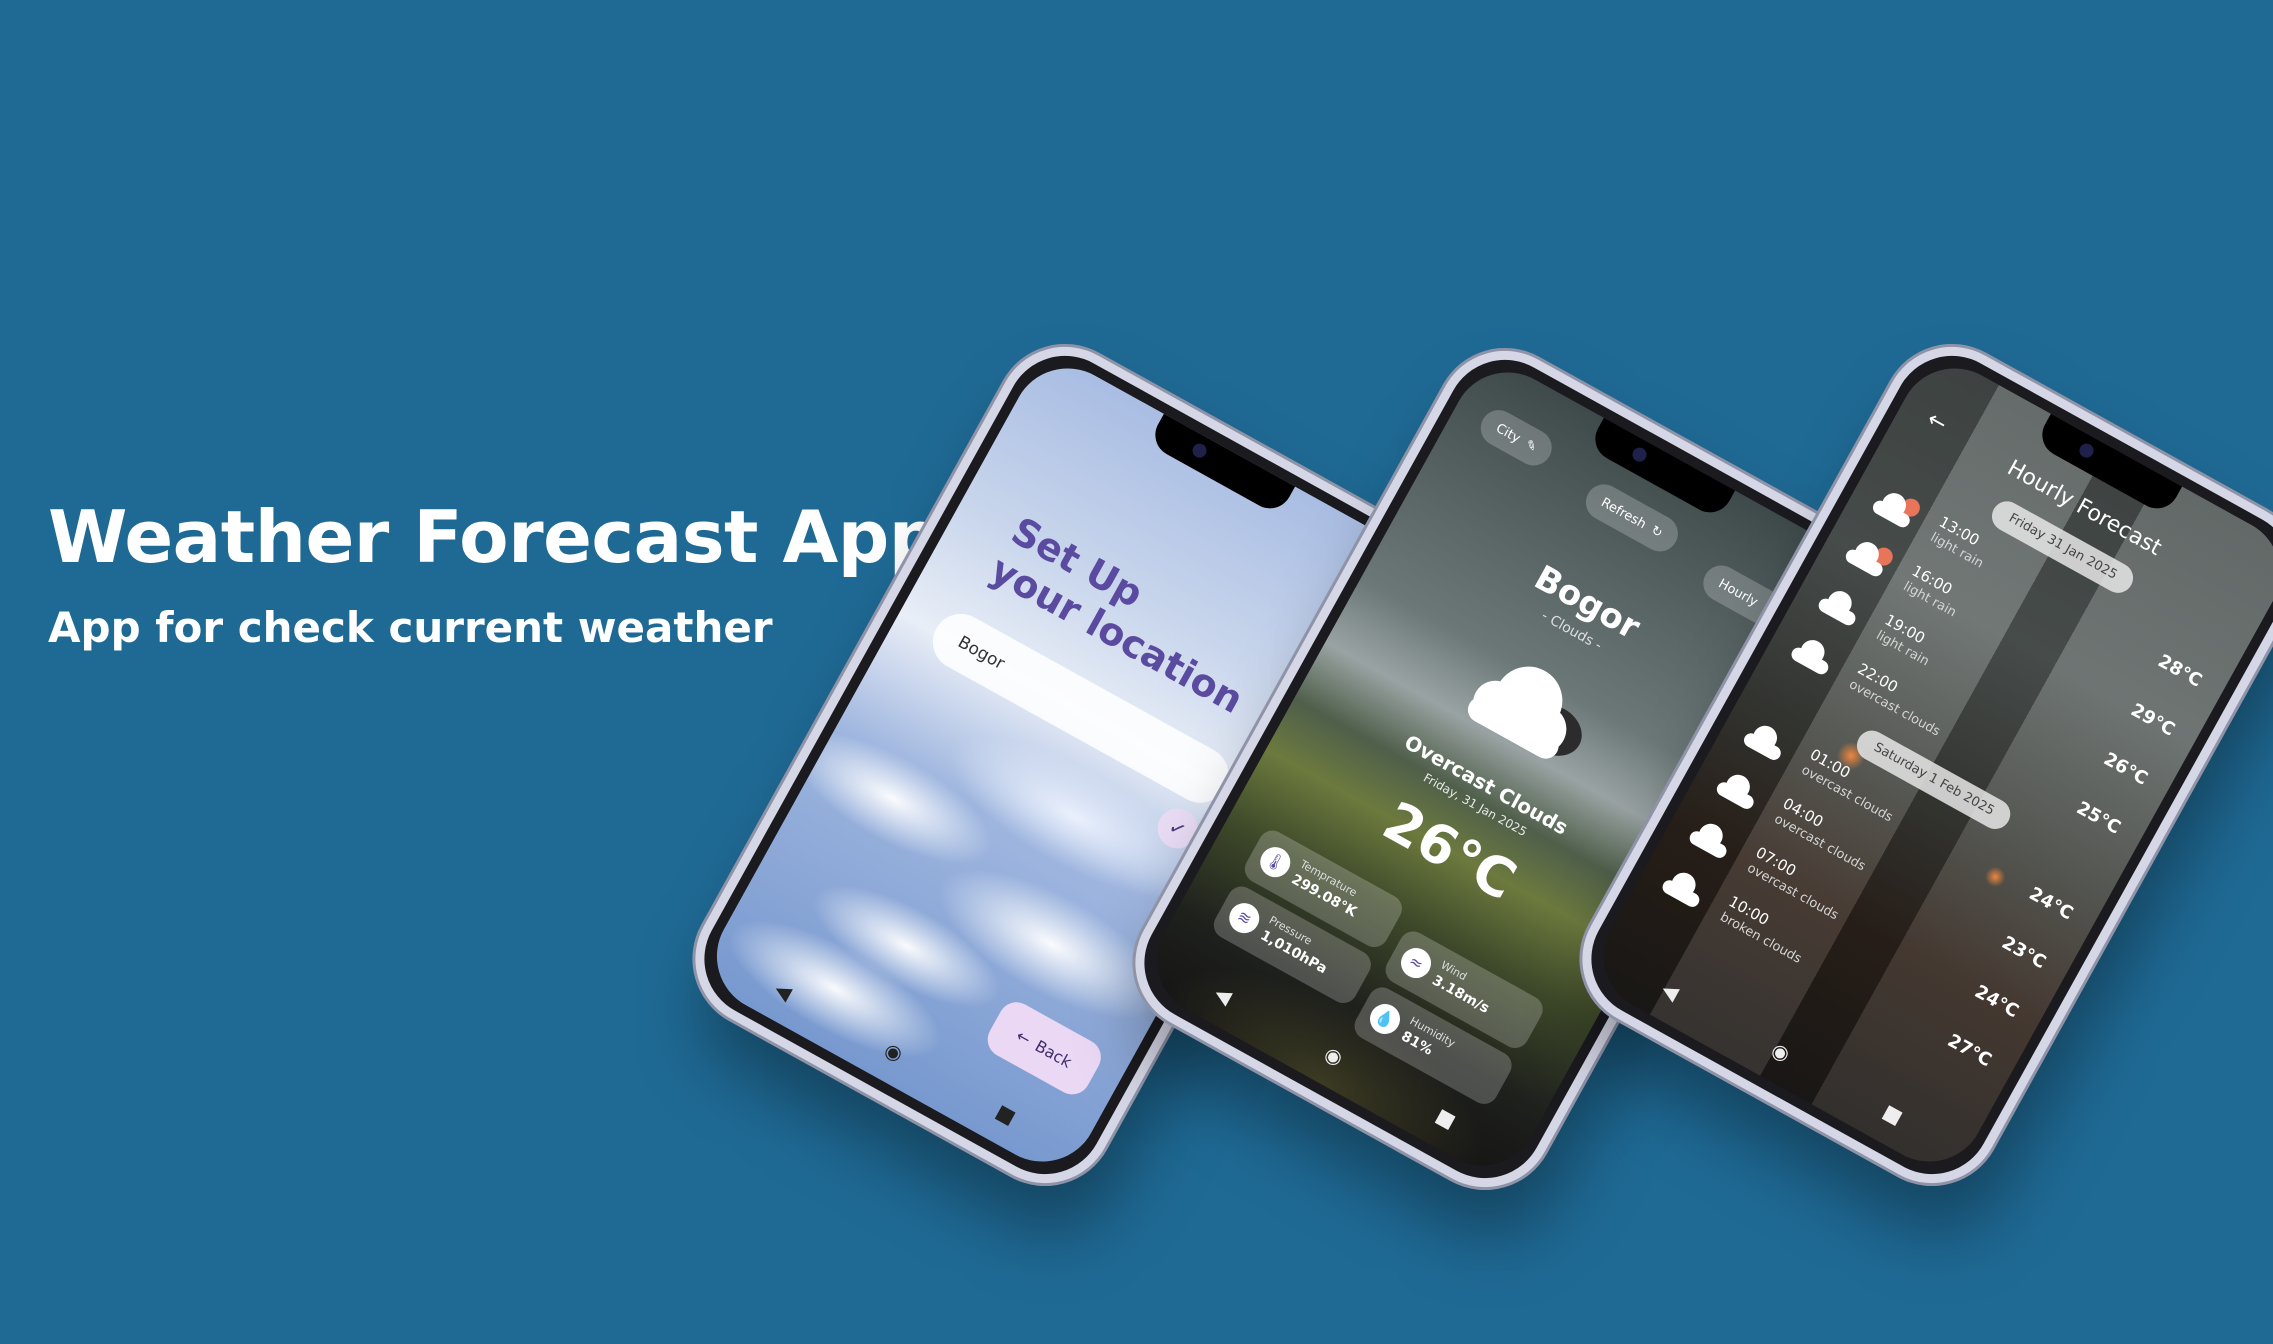 The width and height of the screenshot is (2273, 1344). What do you see at coordinates (1275, 862) in the screenshot?
I see `thermometer-icon: 🌡` at bounding box center [1275, 862].